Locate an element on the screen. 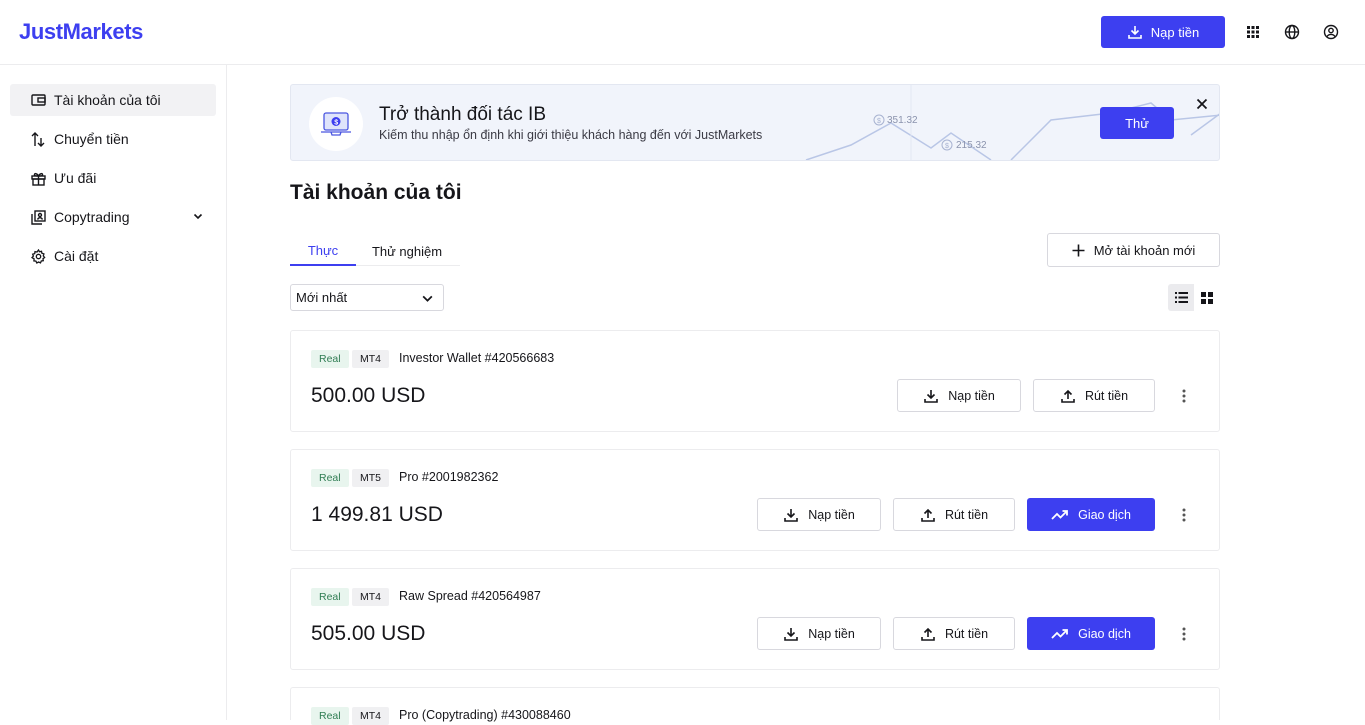 This screenshot has height=725, width=1365. tab-real: Thực is located at coordinates (323, 251).